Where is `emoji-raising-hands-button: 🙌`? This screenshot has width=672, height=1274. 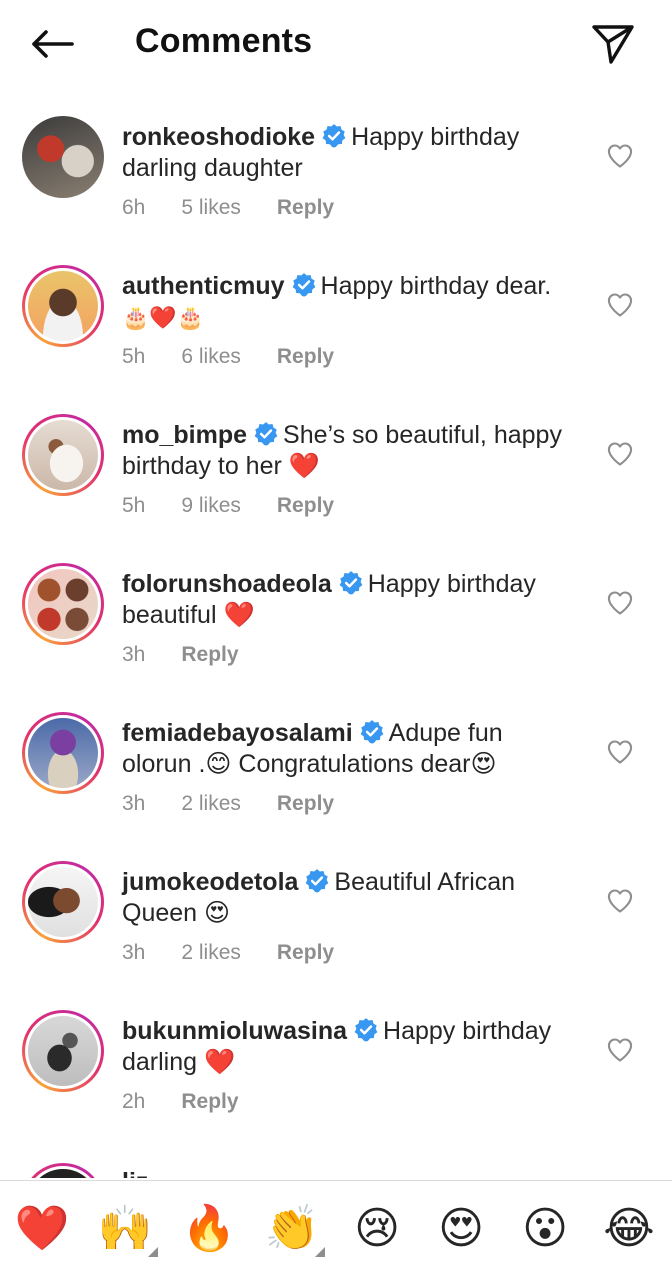
emoji-raising-hands-button: 🙌 is located at coordinates (127, 1228).